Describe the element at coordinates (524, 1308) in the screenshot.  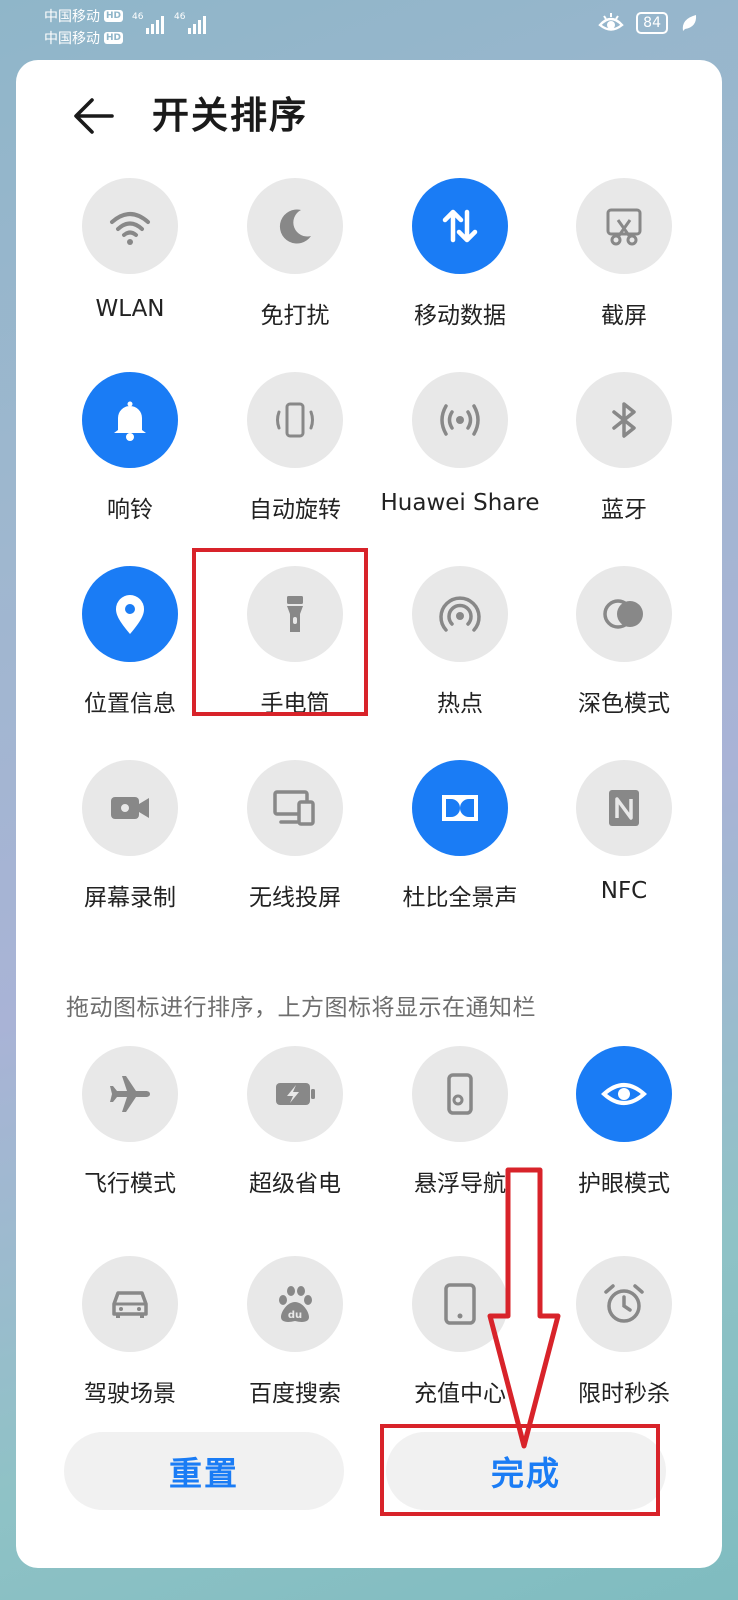
I see `down-arrow-icon` at that location.